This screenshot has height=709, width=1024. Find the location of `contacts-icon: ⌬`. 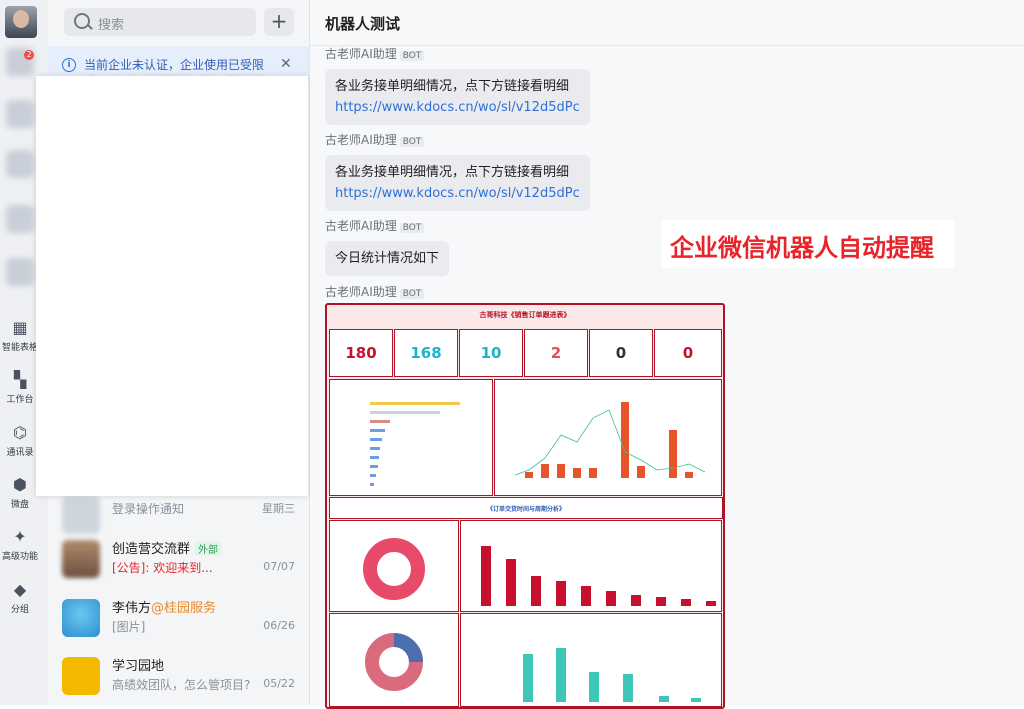

contacts-icon: ⌬ is located at coordinates (20, 432).